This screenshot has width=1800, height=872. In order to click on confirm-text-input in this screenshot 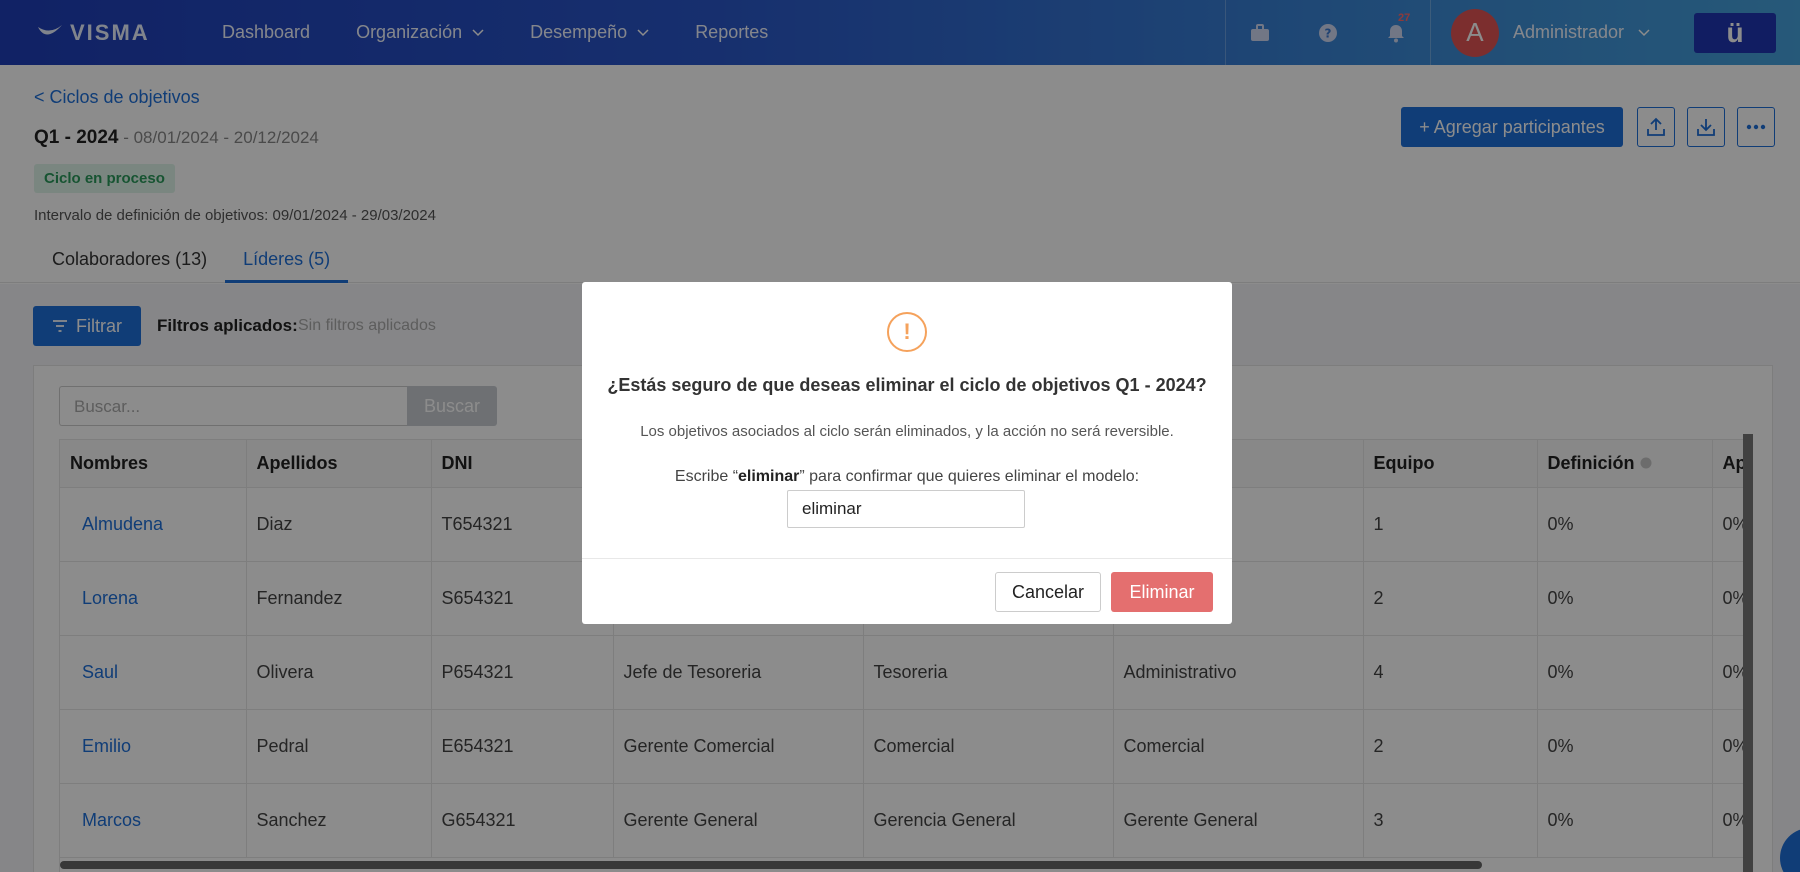, I will do `click(906, 509)`.